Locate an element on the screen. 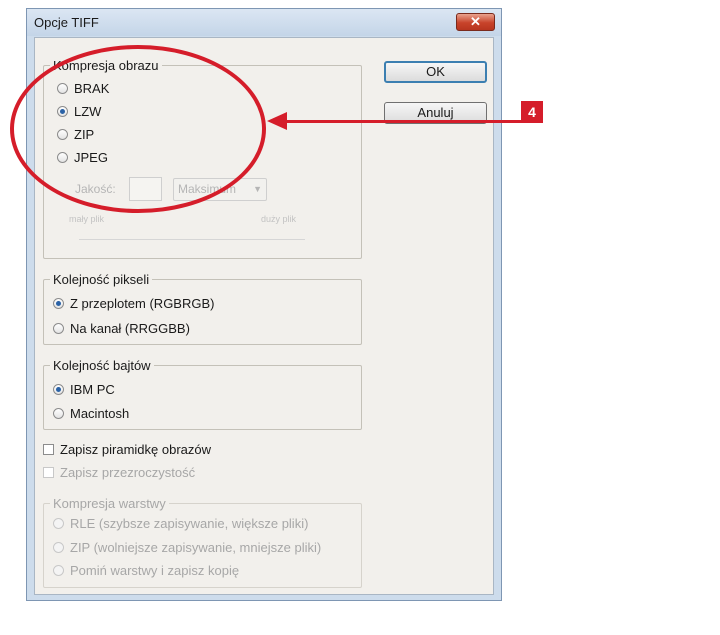 This screenshot has width=720, height=635. checkbox-label: Zapisz piramidkę obrazów is located at coordinates (136, 449).